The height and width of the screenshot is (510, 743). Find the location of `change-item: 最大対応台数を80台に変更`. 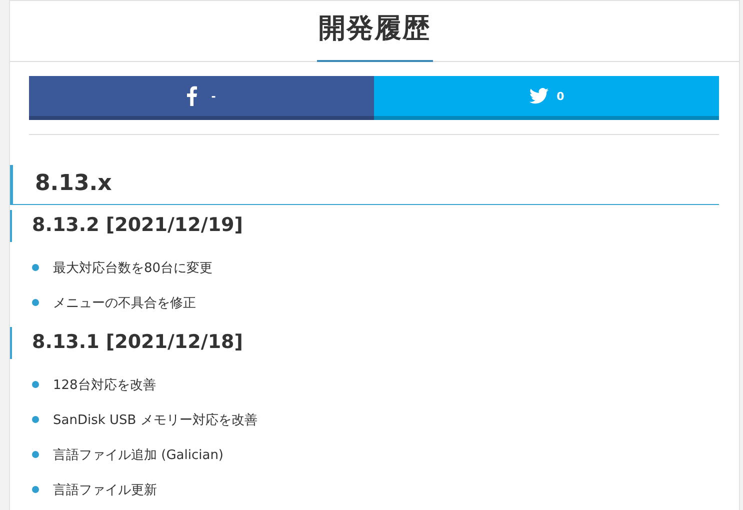

change-item: 最大対応台数を80台に変更 is located at coordinates (133, 268).